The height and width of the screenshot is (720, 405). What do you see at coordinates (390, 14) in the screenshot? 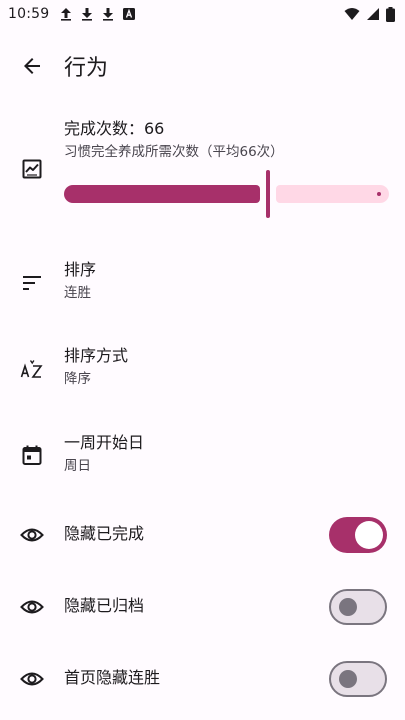
I see `battery-icon` at bounding box center [390, 14].